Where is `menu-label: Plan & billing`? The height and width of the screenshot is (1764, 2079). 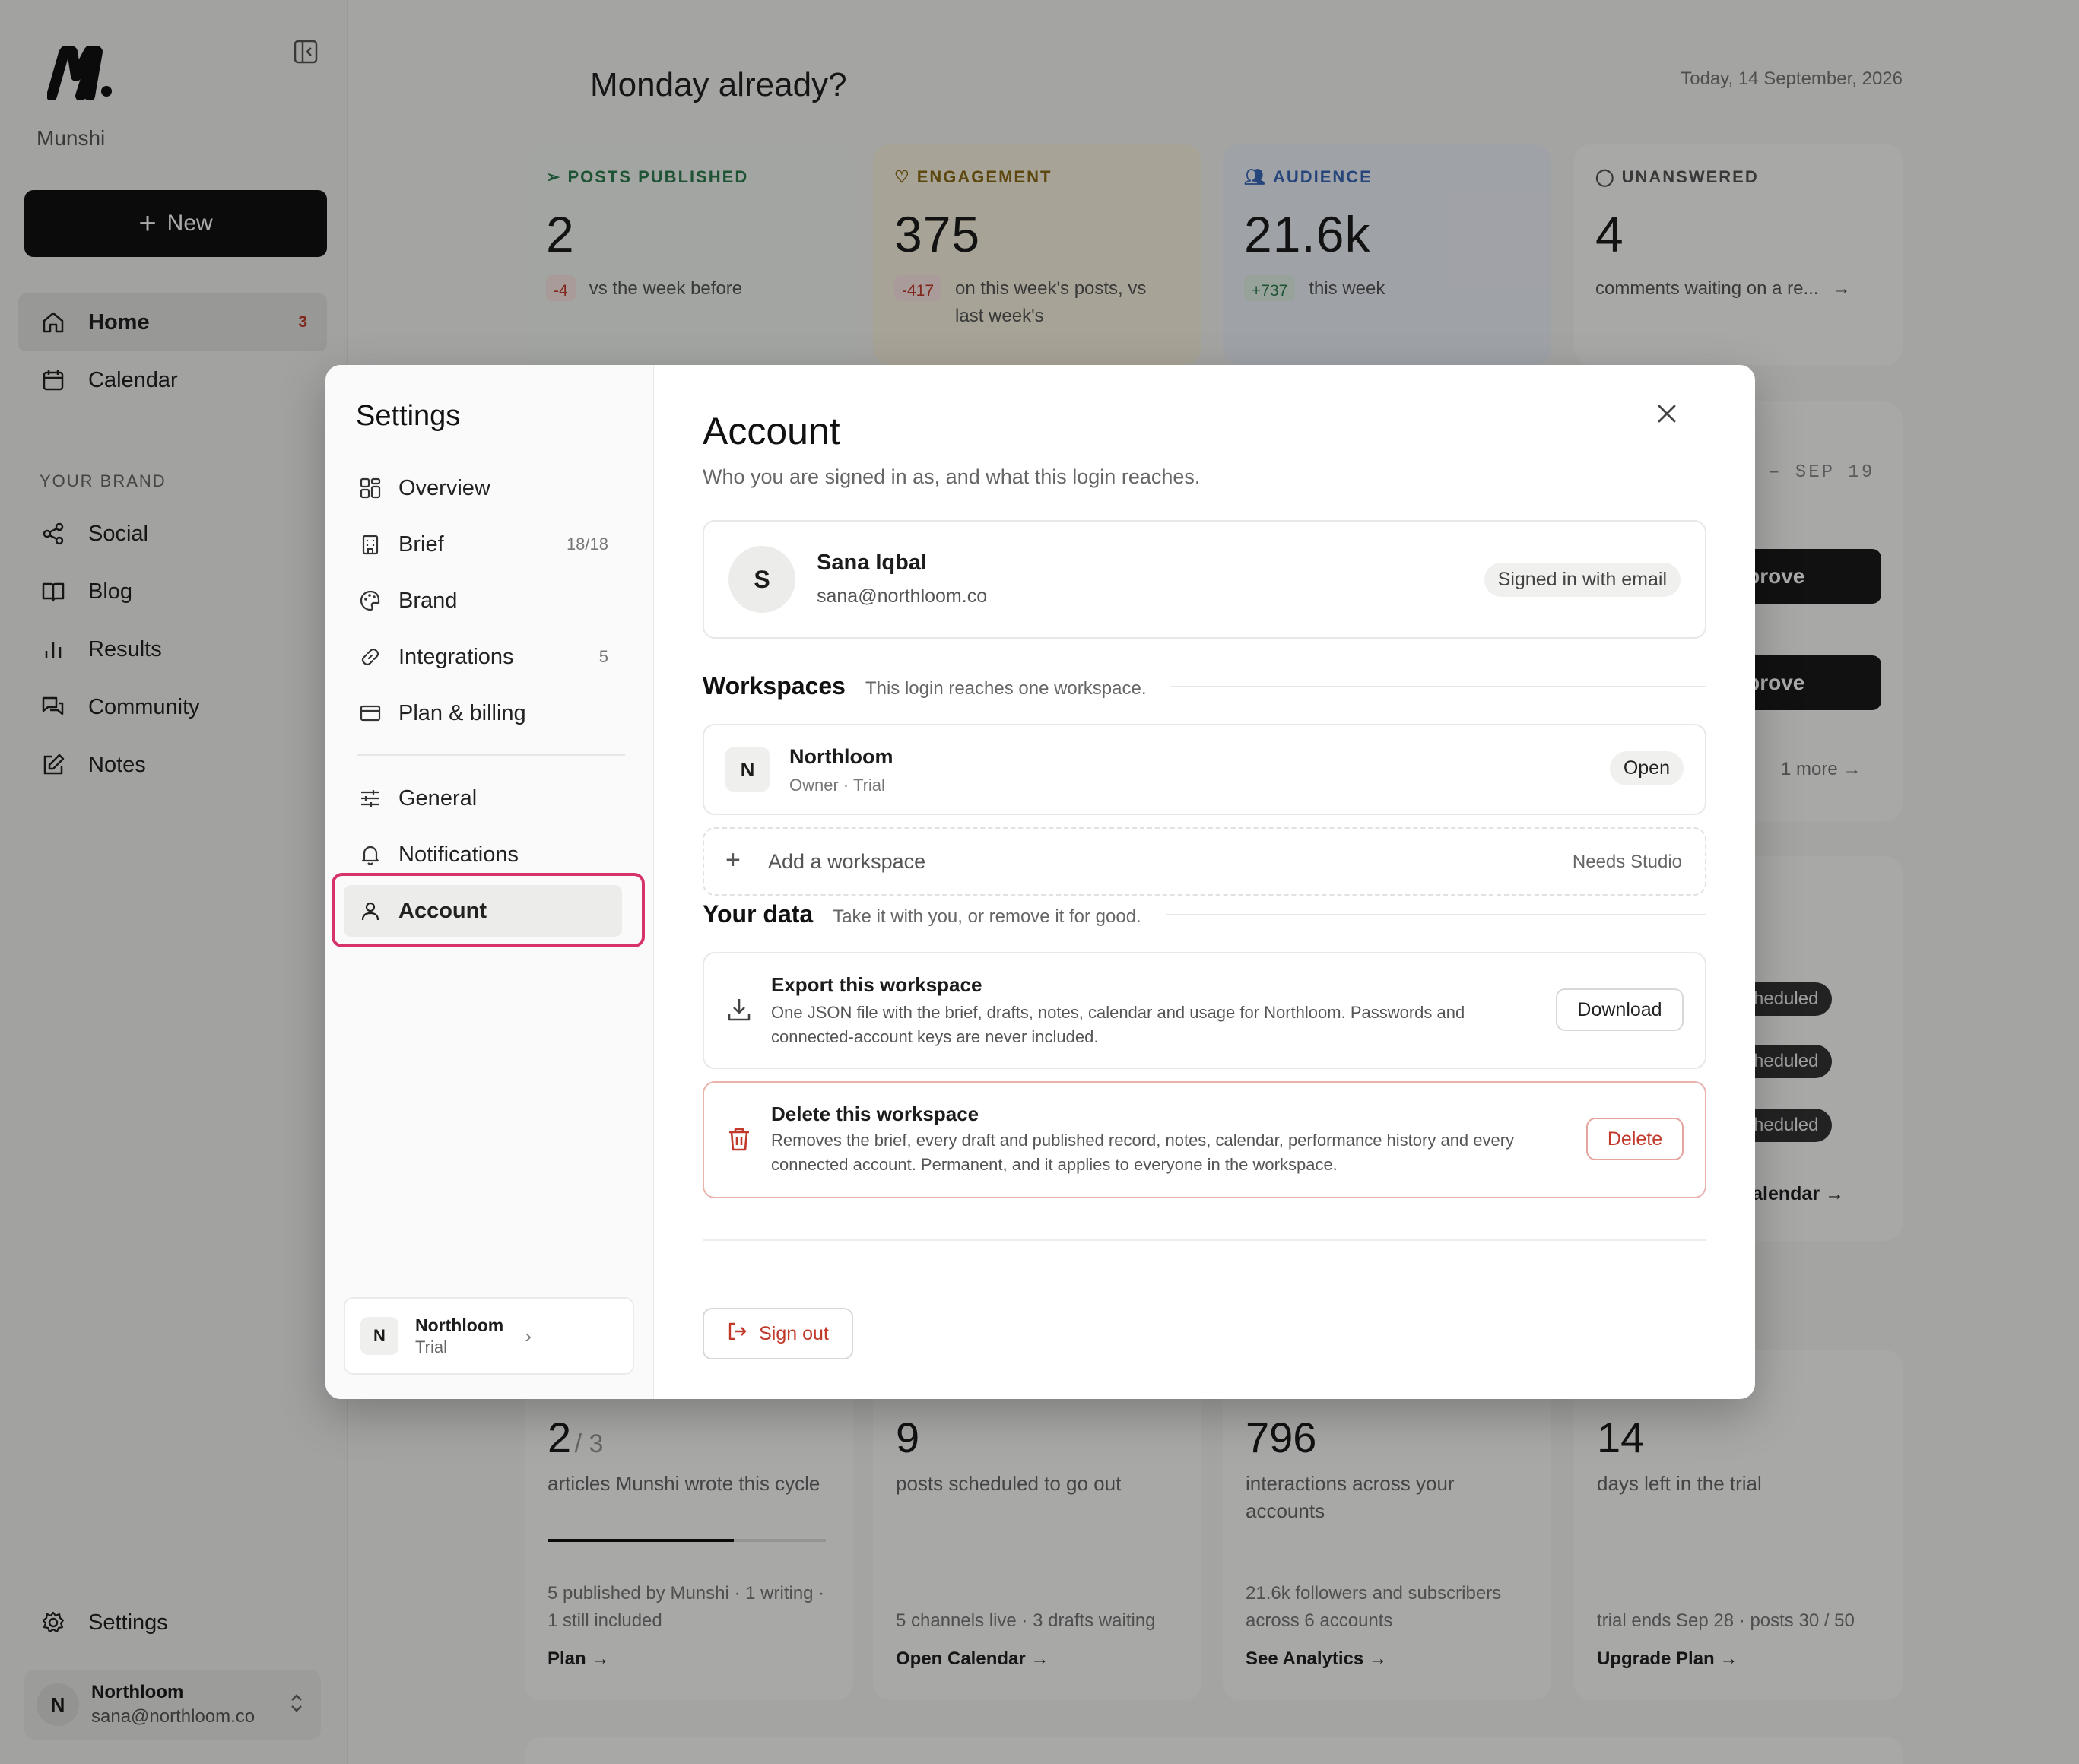 menu-label: Plan & billing is located at coordinates (462, 712).